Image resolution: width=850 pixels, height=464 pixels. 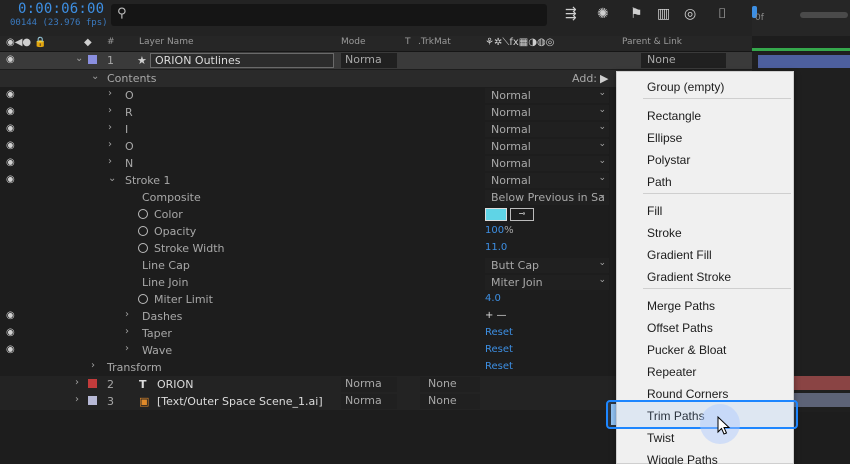 I want to click on dashes-add-remove: + —, so click(x=496, y=315).